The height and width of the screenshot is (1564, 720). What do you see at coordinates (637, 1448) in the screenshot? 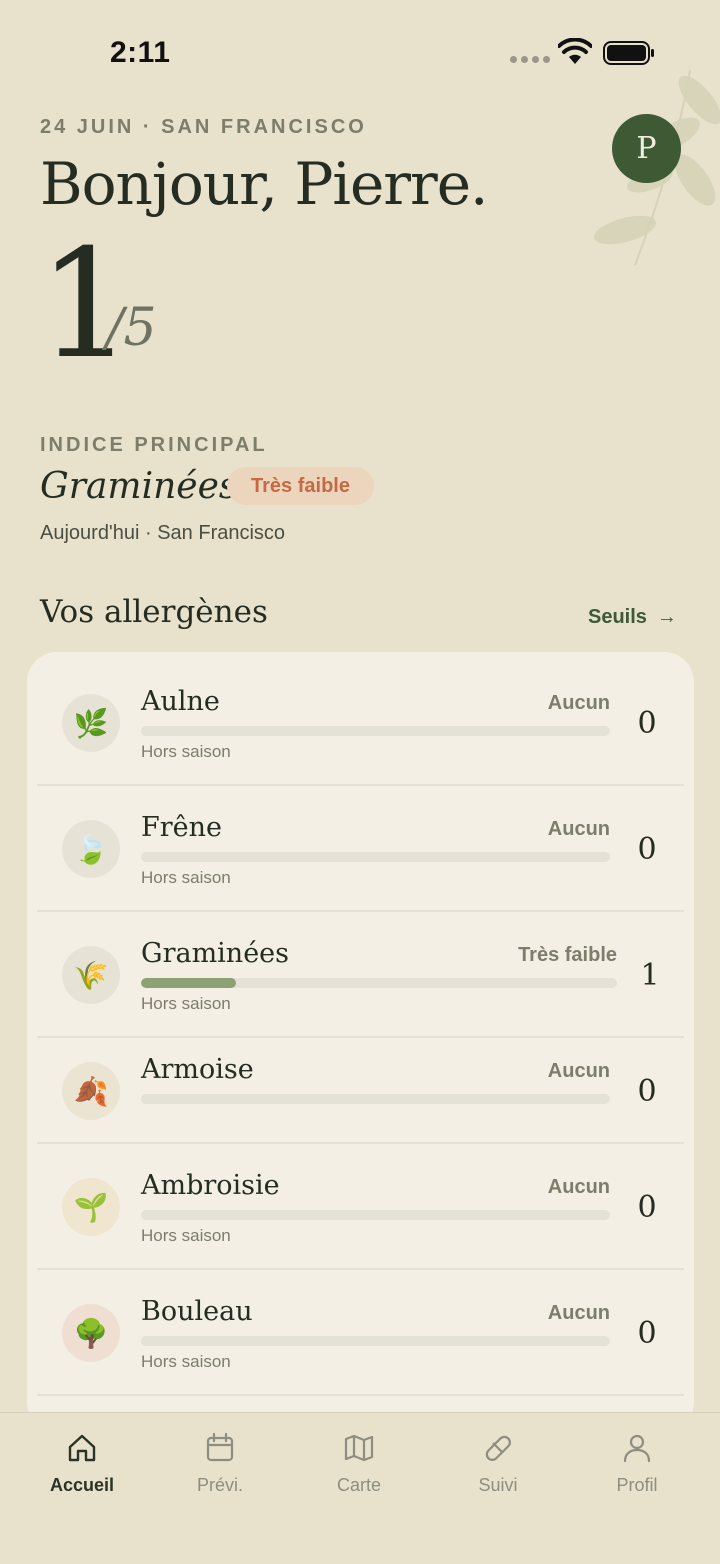
I see `person-icon` at bounding box center [637, 1448].